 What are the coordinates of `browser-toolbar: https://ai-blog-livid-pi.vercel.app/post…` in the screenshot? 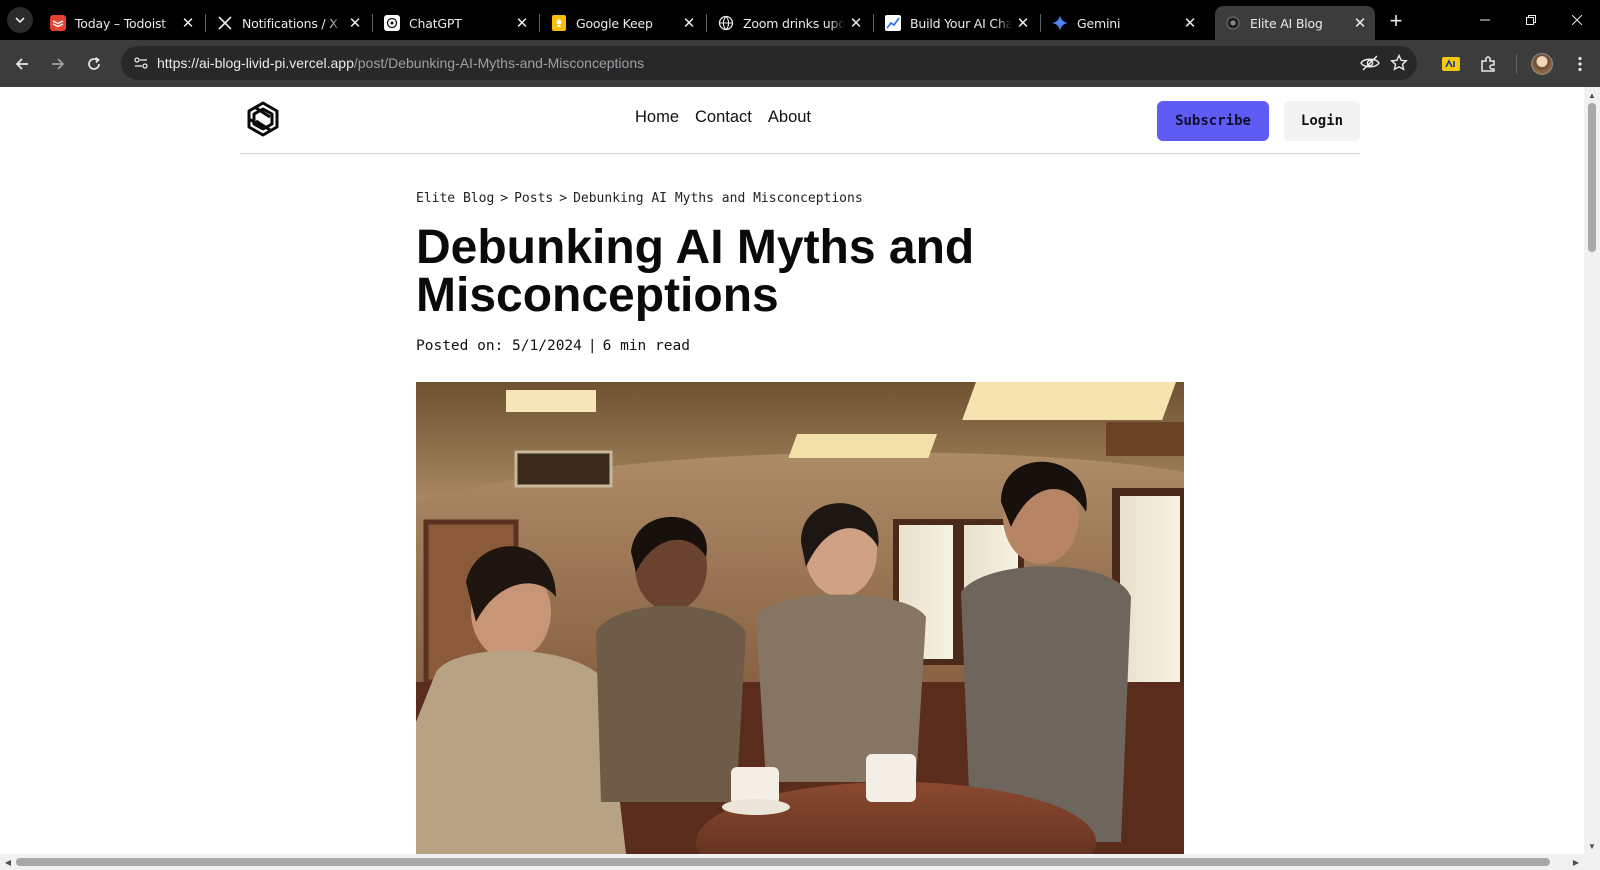 It's located at (800, 63).